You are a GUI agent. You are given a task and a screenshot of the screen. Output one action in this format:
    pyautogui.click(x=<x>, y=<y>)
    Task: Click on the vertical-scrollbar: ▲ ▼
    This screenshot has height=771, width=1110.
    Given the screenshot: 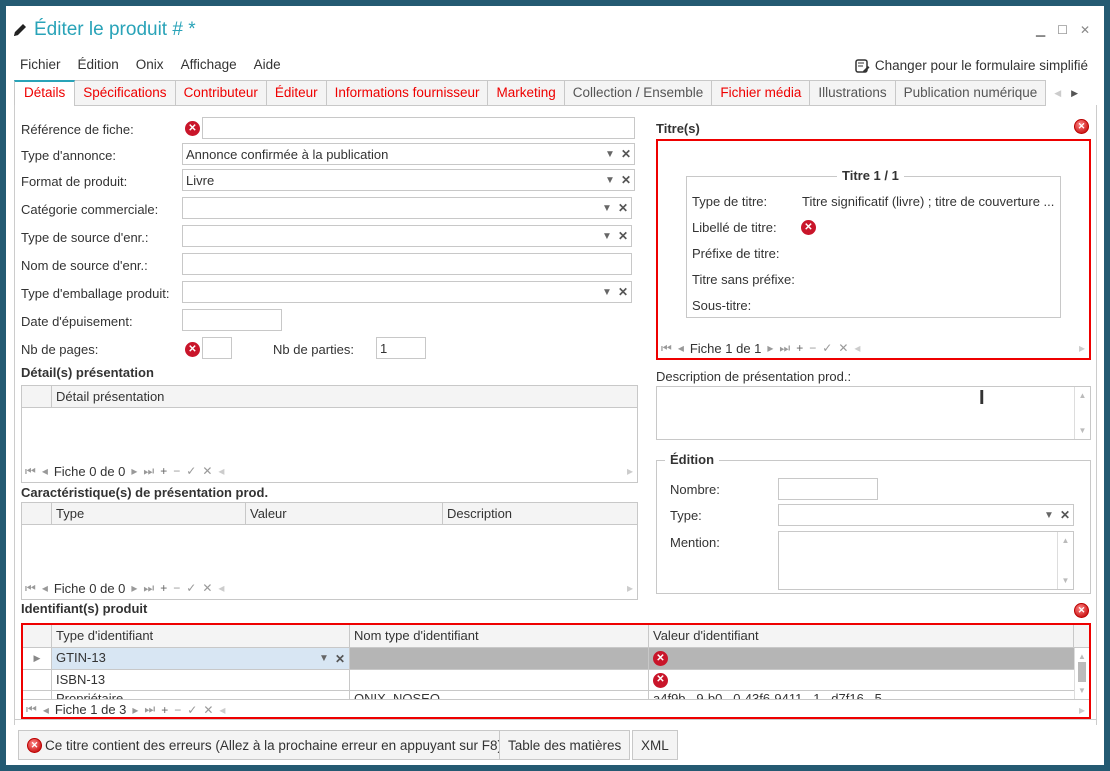 What is the action you would take?
    pyautogui.click(x=1065, y=560)
    